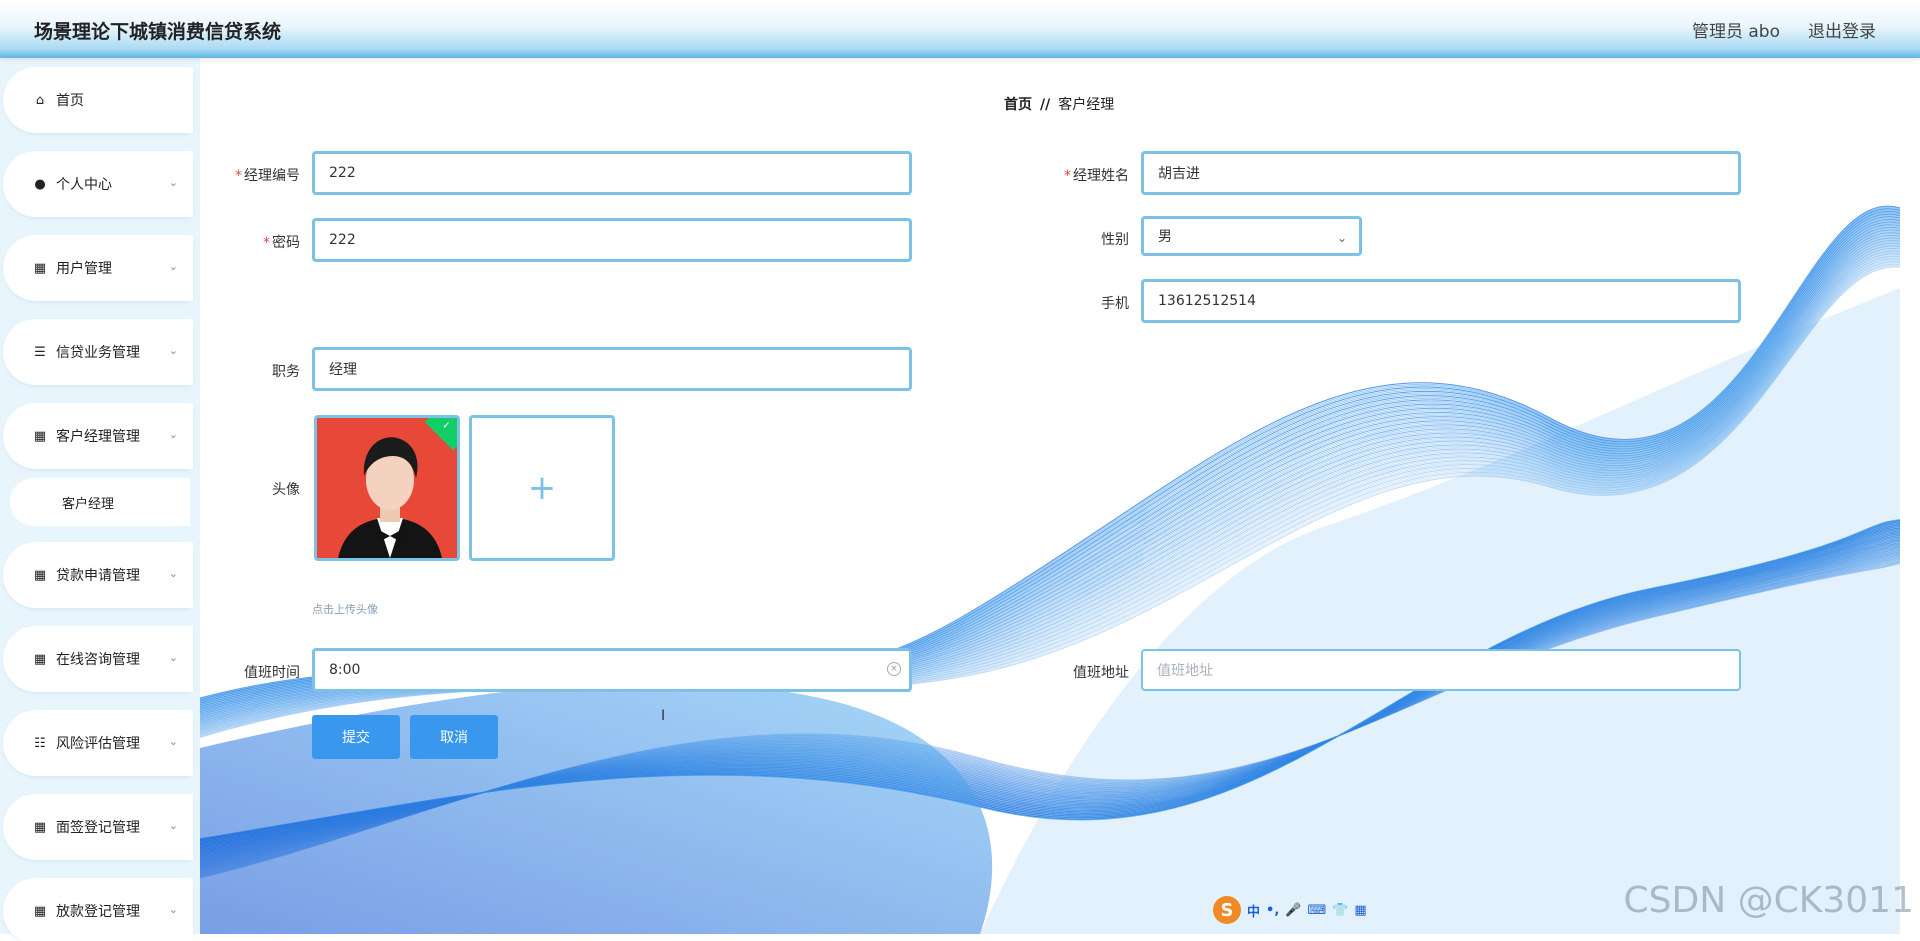  What do you see at coordinates (1735, 32) in the screenshot?
I see `admin-user-label: 管理员 abo` at bounding box center [1735, 32].